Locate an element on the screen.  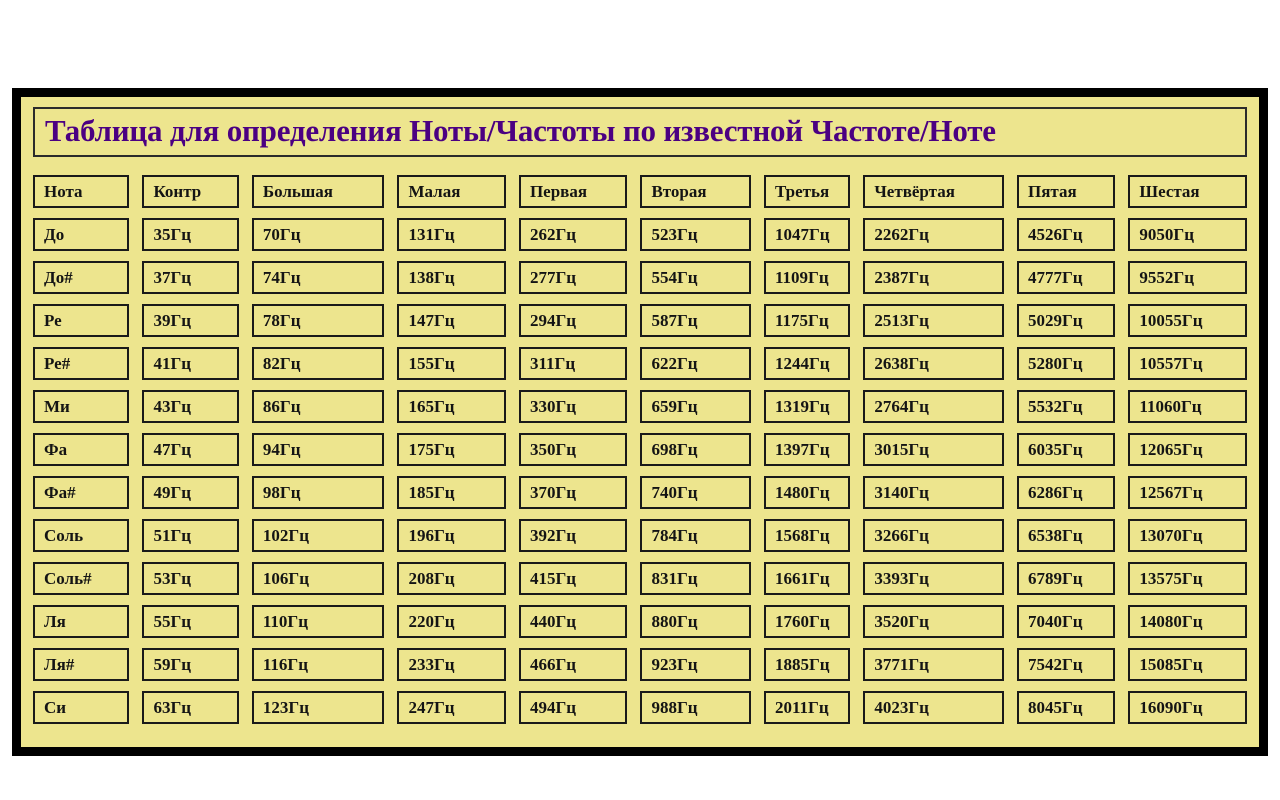
frequency-cell: 2011Гц is located at coordinates (807, 707).